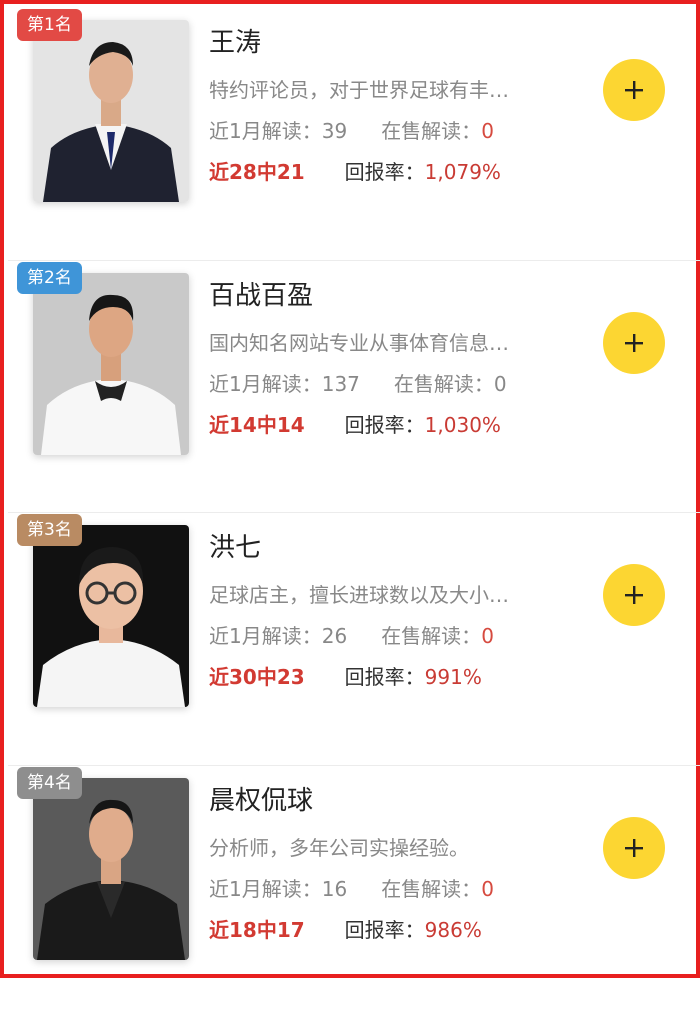  Describe the element at coordinates (257, 425) in the screenshot. I see `hit-record: 近14中14` at that location.